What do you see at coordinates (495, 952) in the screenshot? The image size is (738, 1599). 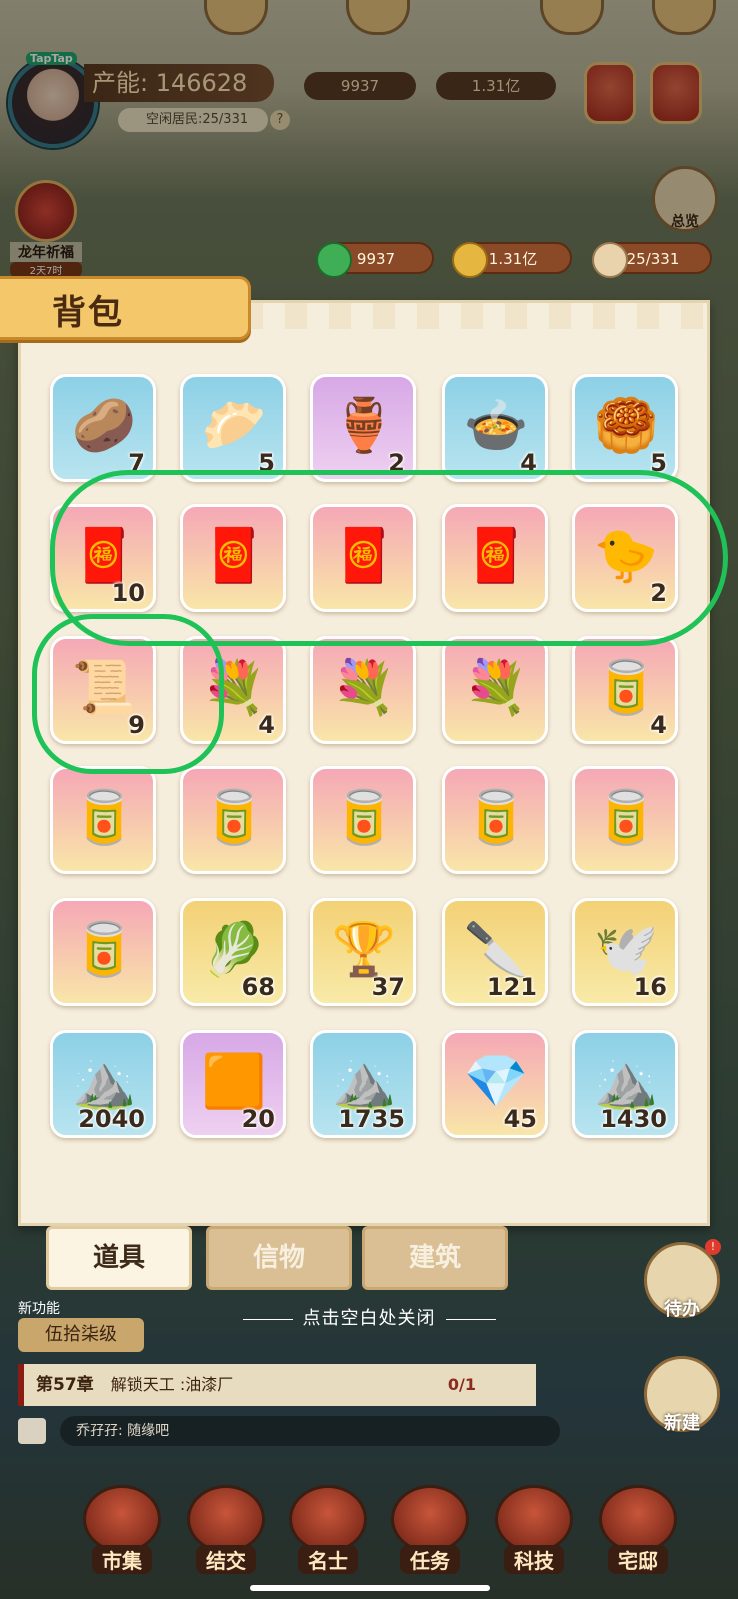 I see `item-slot: 🔪 121` at bounding box center [495, 952].